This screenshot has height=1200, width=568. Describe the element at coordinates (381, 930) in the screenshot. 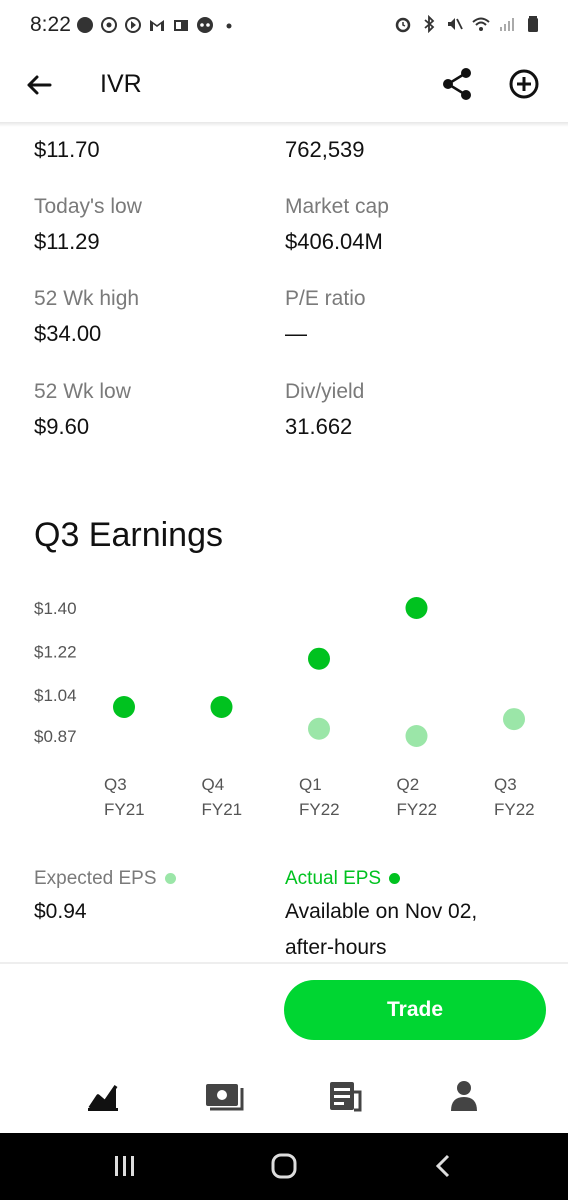

I see `actual-eps-availability: Available on Nov 02, after-hours` at that location.